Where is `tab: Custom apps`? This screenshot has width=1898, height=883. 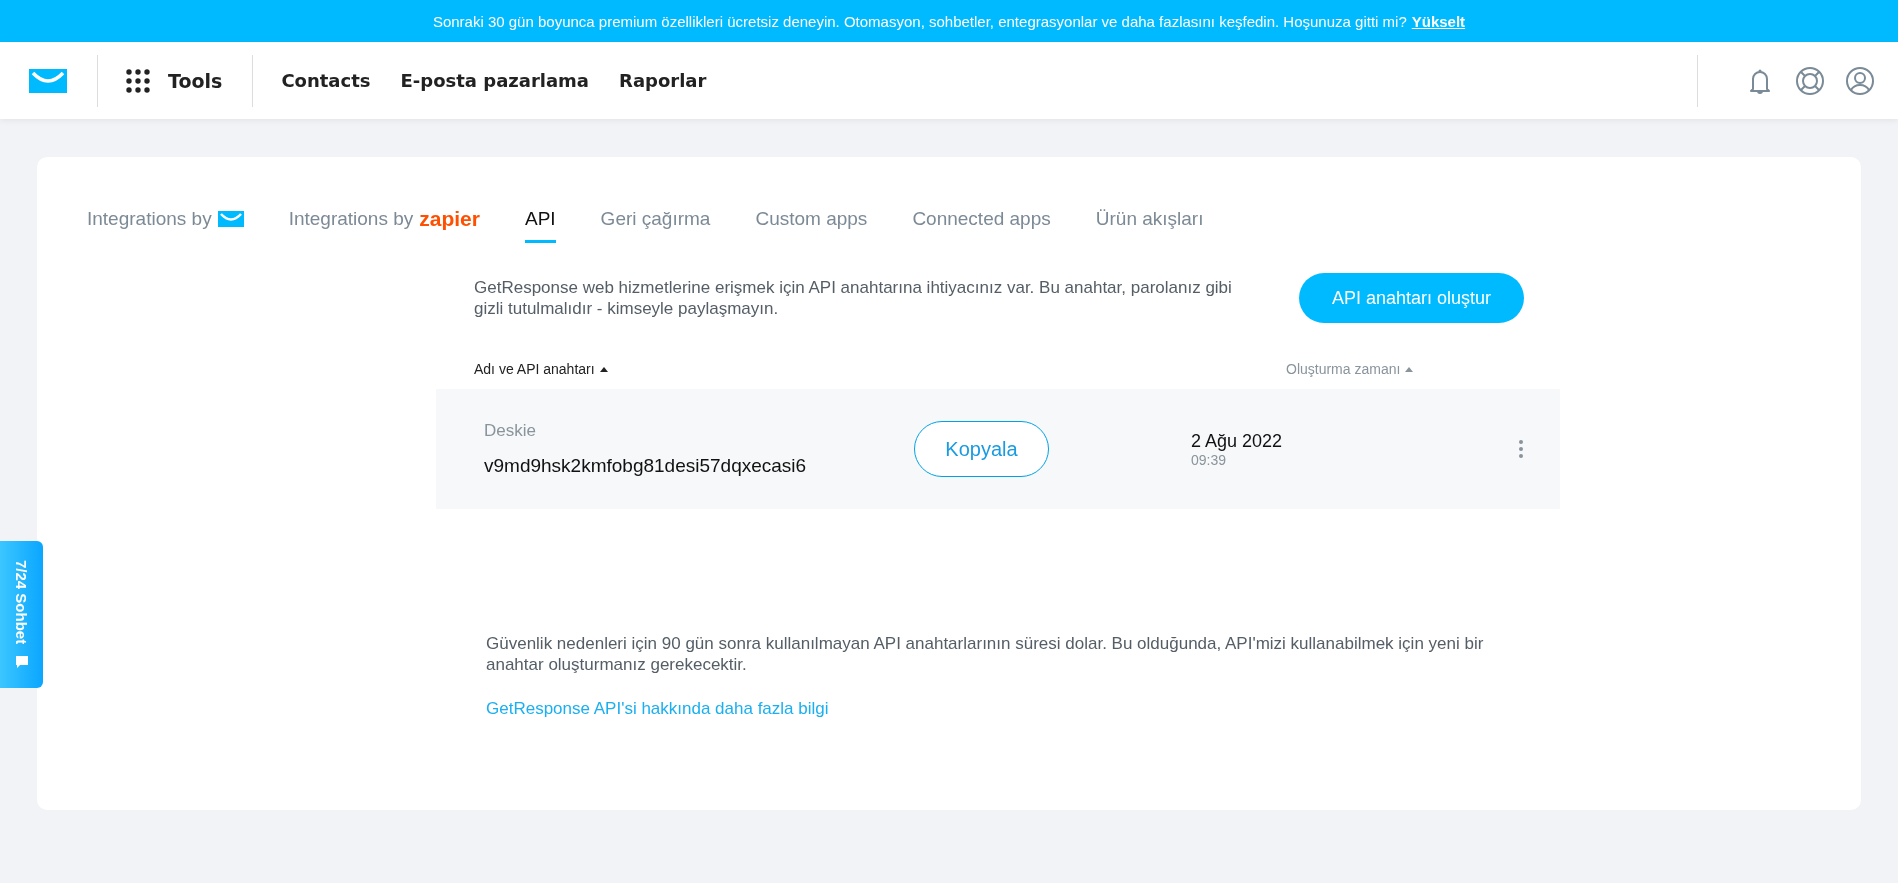 tab: Custom apps is located at coordinates (811, 225).